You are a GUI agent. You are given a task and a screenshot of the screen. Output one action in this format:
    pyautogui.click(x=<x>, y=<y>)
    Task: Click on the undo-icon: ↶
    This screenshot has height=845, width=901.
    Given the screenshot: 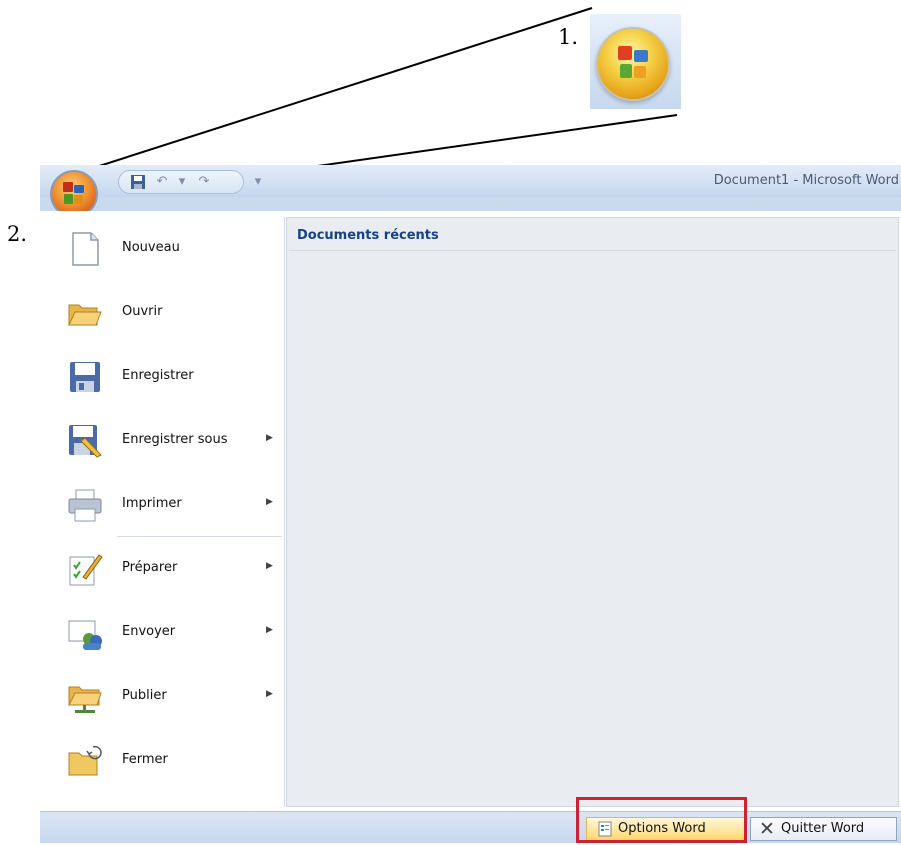 What is the action you would take?
    pyautogui.click(x=162, y=182)
    